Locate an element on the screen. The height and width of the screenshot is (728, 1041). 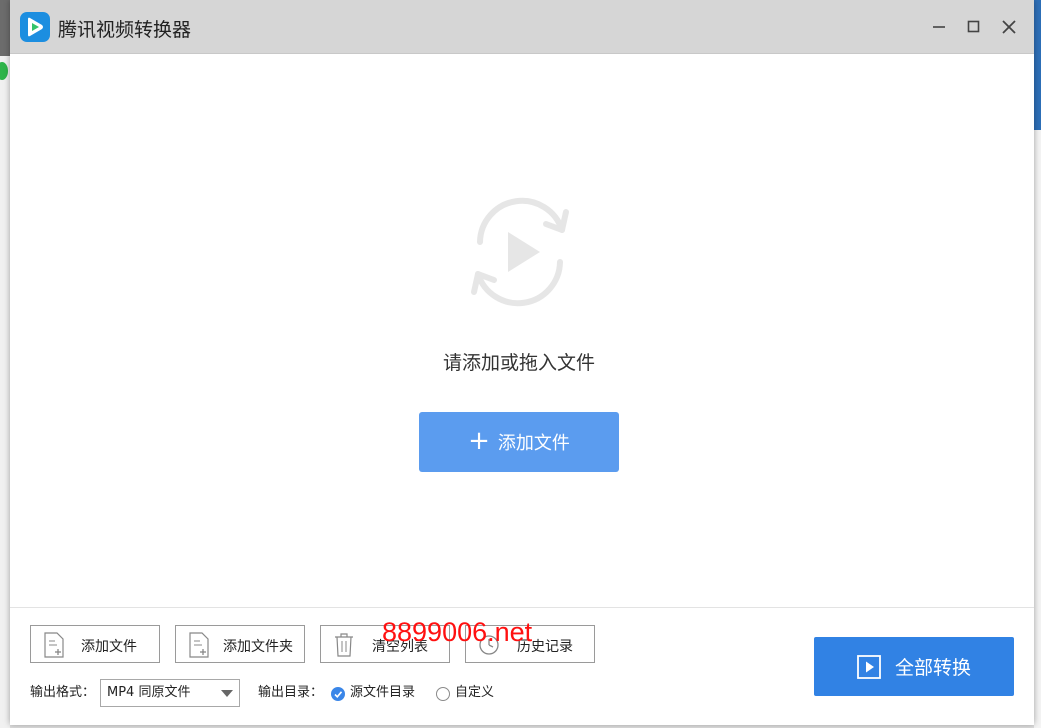
convert-play-icon is located at coordinates (520, 252).